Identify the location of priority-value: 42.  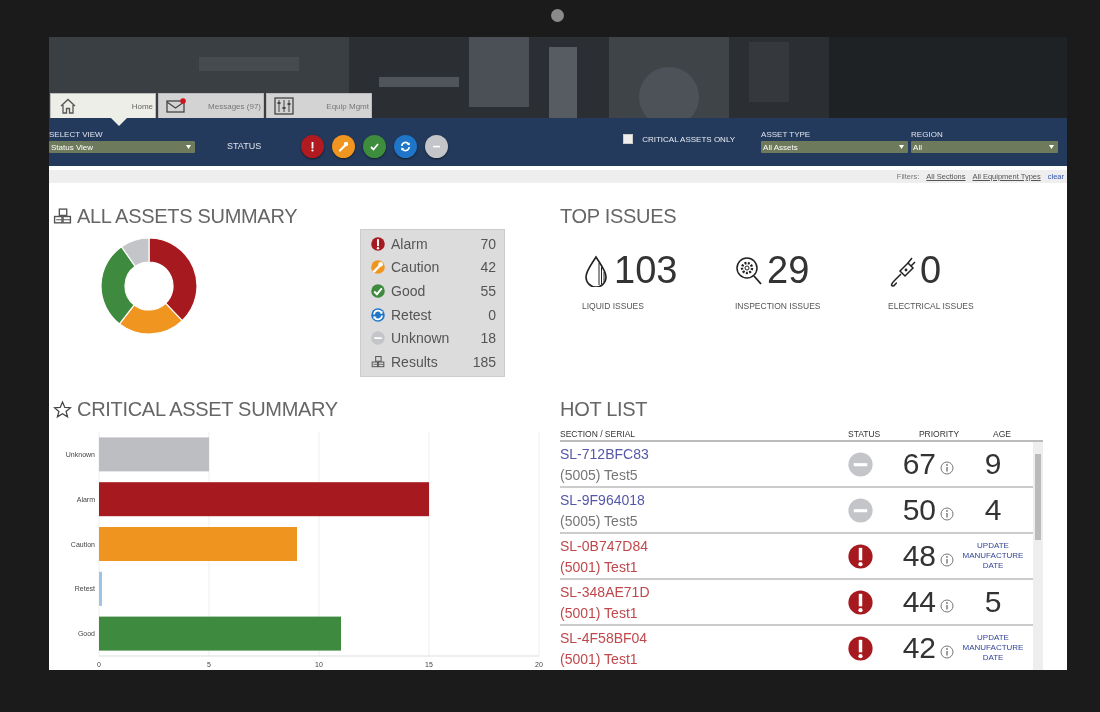
(919, 648).